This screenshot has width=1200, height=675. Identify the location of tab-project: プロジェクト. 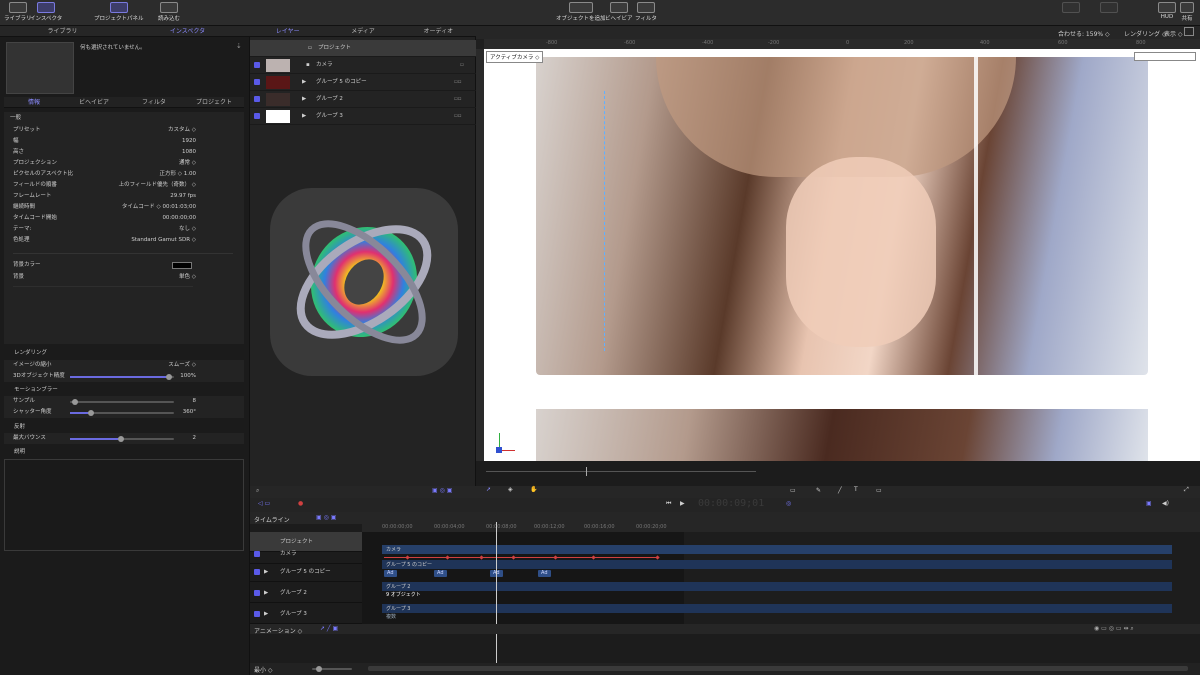
(214, 102).